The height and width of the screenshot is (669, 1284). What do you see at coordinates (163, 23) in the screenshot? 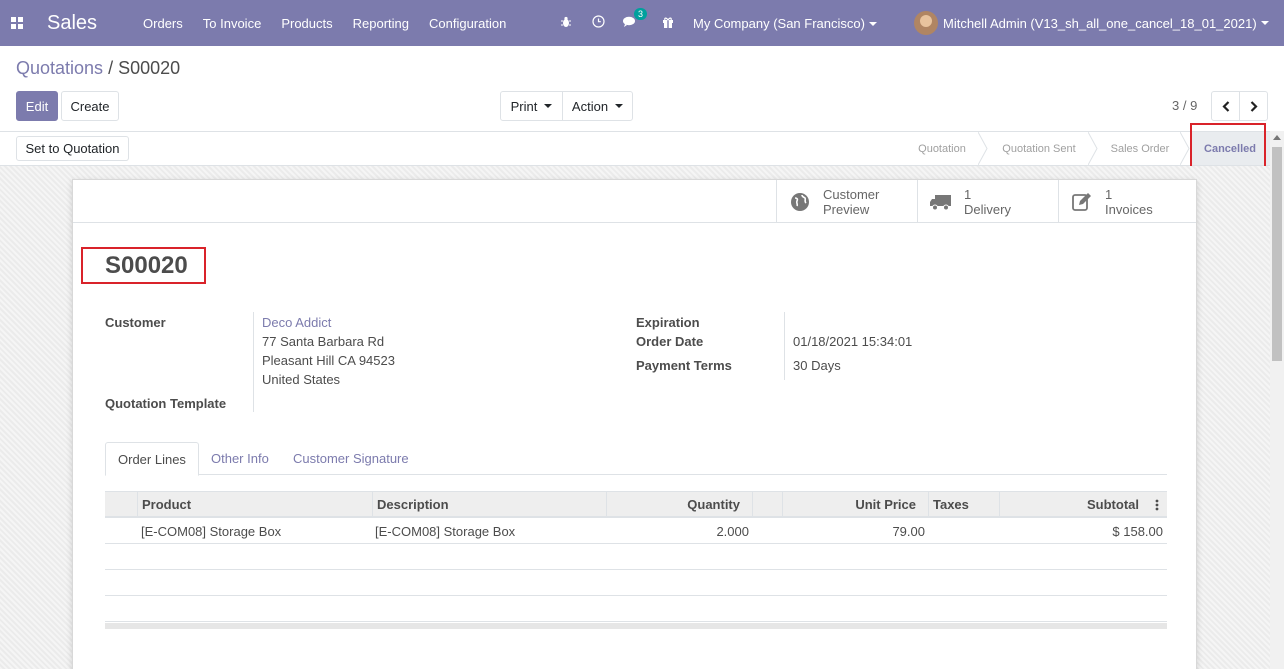
I see `menu-orders: Orders` at bounding box center [163, 23].